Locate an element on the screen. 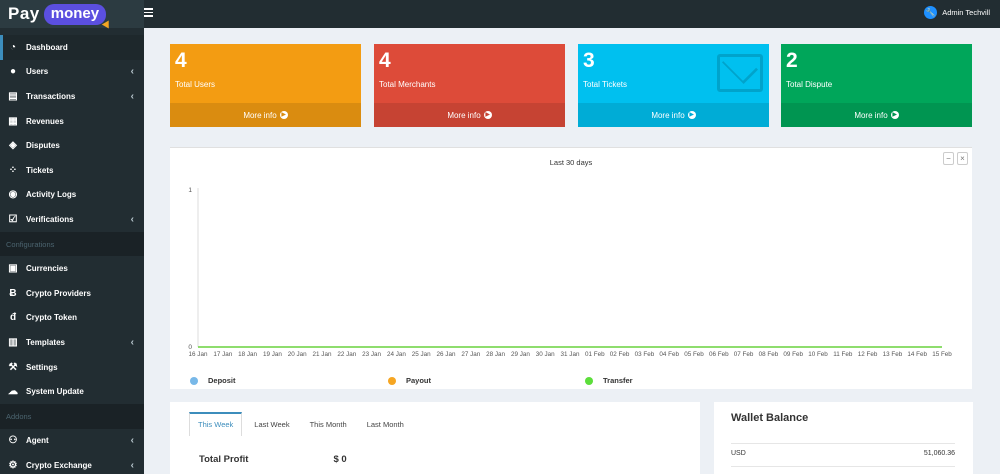 Image resolution: width=1000 pixels, height=474 pixels. sidebar-item-users: ● Users ‹ is located at coordinates (72, 72).